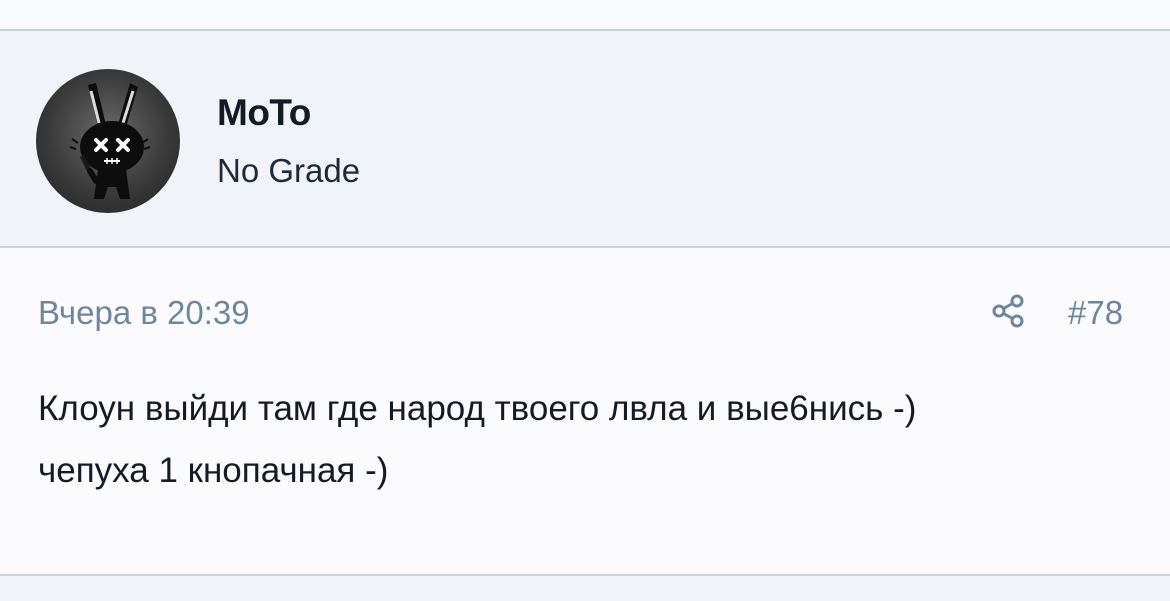 The width and height of the screenshot is (1170, 601). Describe the element at coordinates (1095, 313) in the screenshot. I see `post-number-link: #78` at that location.